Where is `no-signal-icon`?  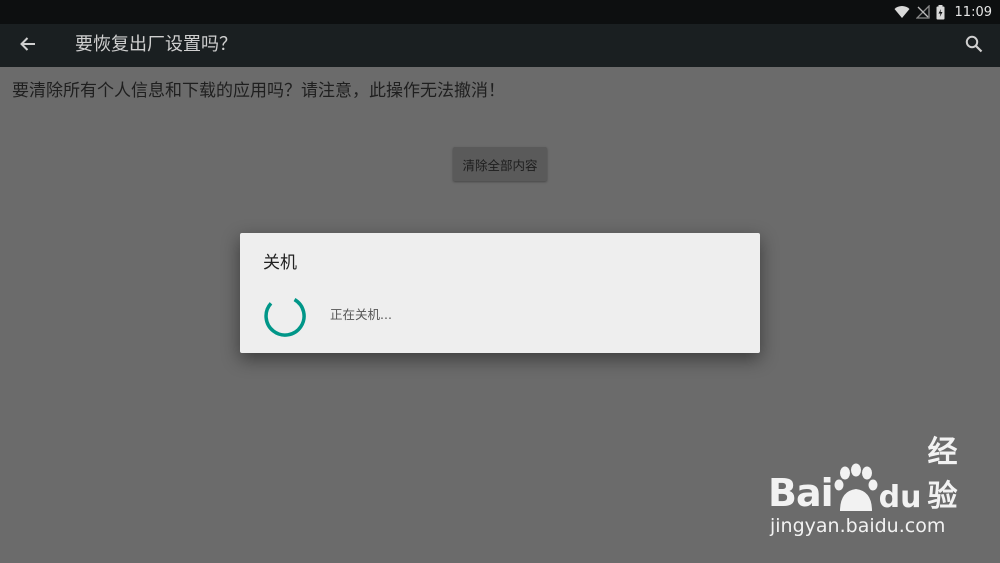 no-signal-icon is located at coordinates (922, 12).